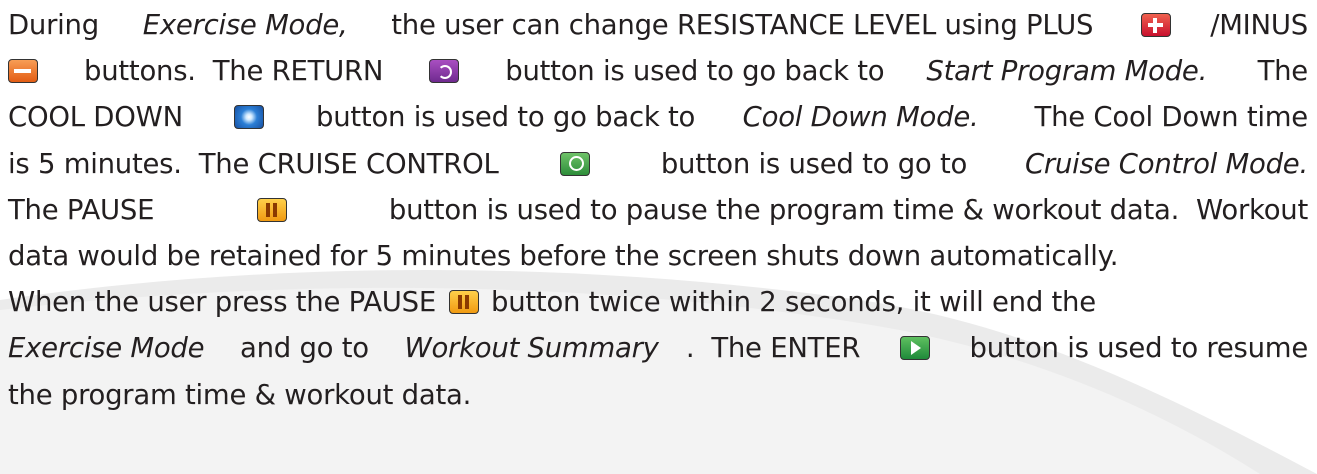 The height and width of the screenshot is (474, 1317). Describe the element at coordinates (233, 71) in the screenshot. I see `text-fragment: buttons. The RETURN` at that location.